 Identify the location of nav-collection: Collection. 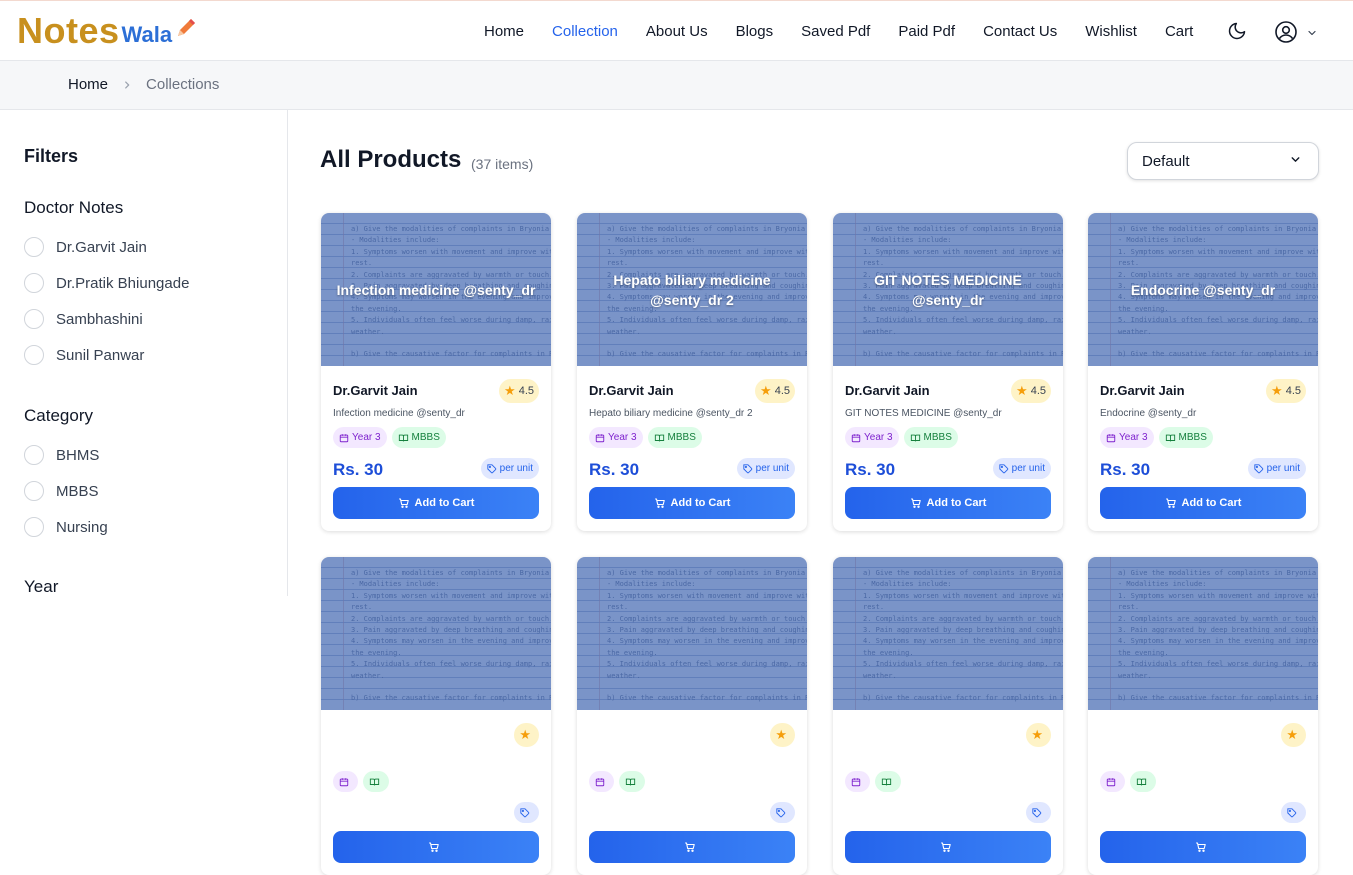
(585, 31).